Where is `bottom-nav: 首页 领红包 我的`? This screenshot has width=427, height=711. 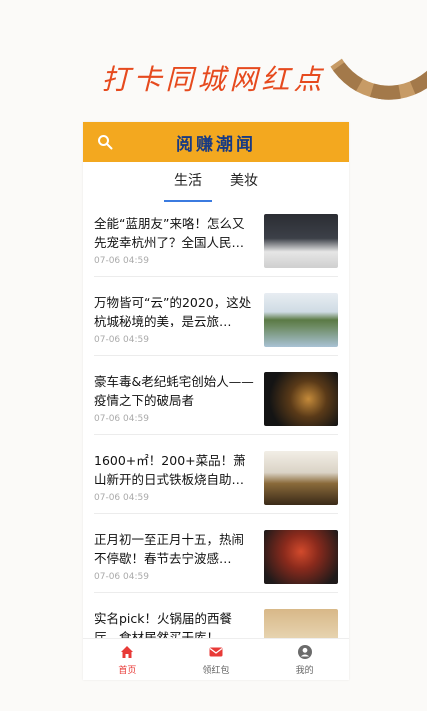
bottom-nav: 首页 领红包 我的 is located at coordinates (216, 659).